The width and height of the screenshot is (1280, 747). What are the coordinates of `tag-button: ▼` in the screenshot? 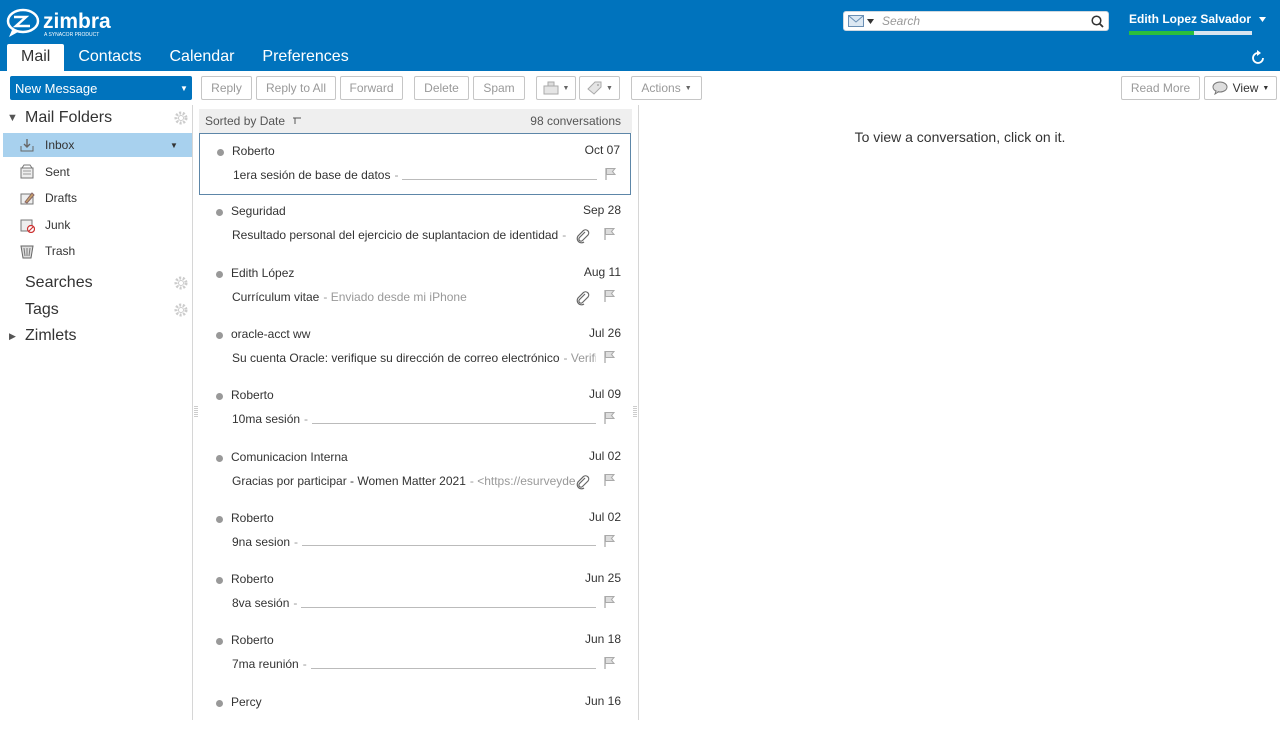 It's located at (599, 88).